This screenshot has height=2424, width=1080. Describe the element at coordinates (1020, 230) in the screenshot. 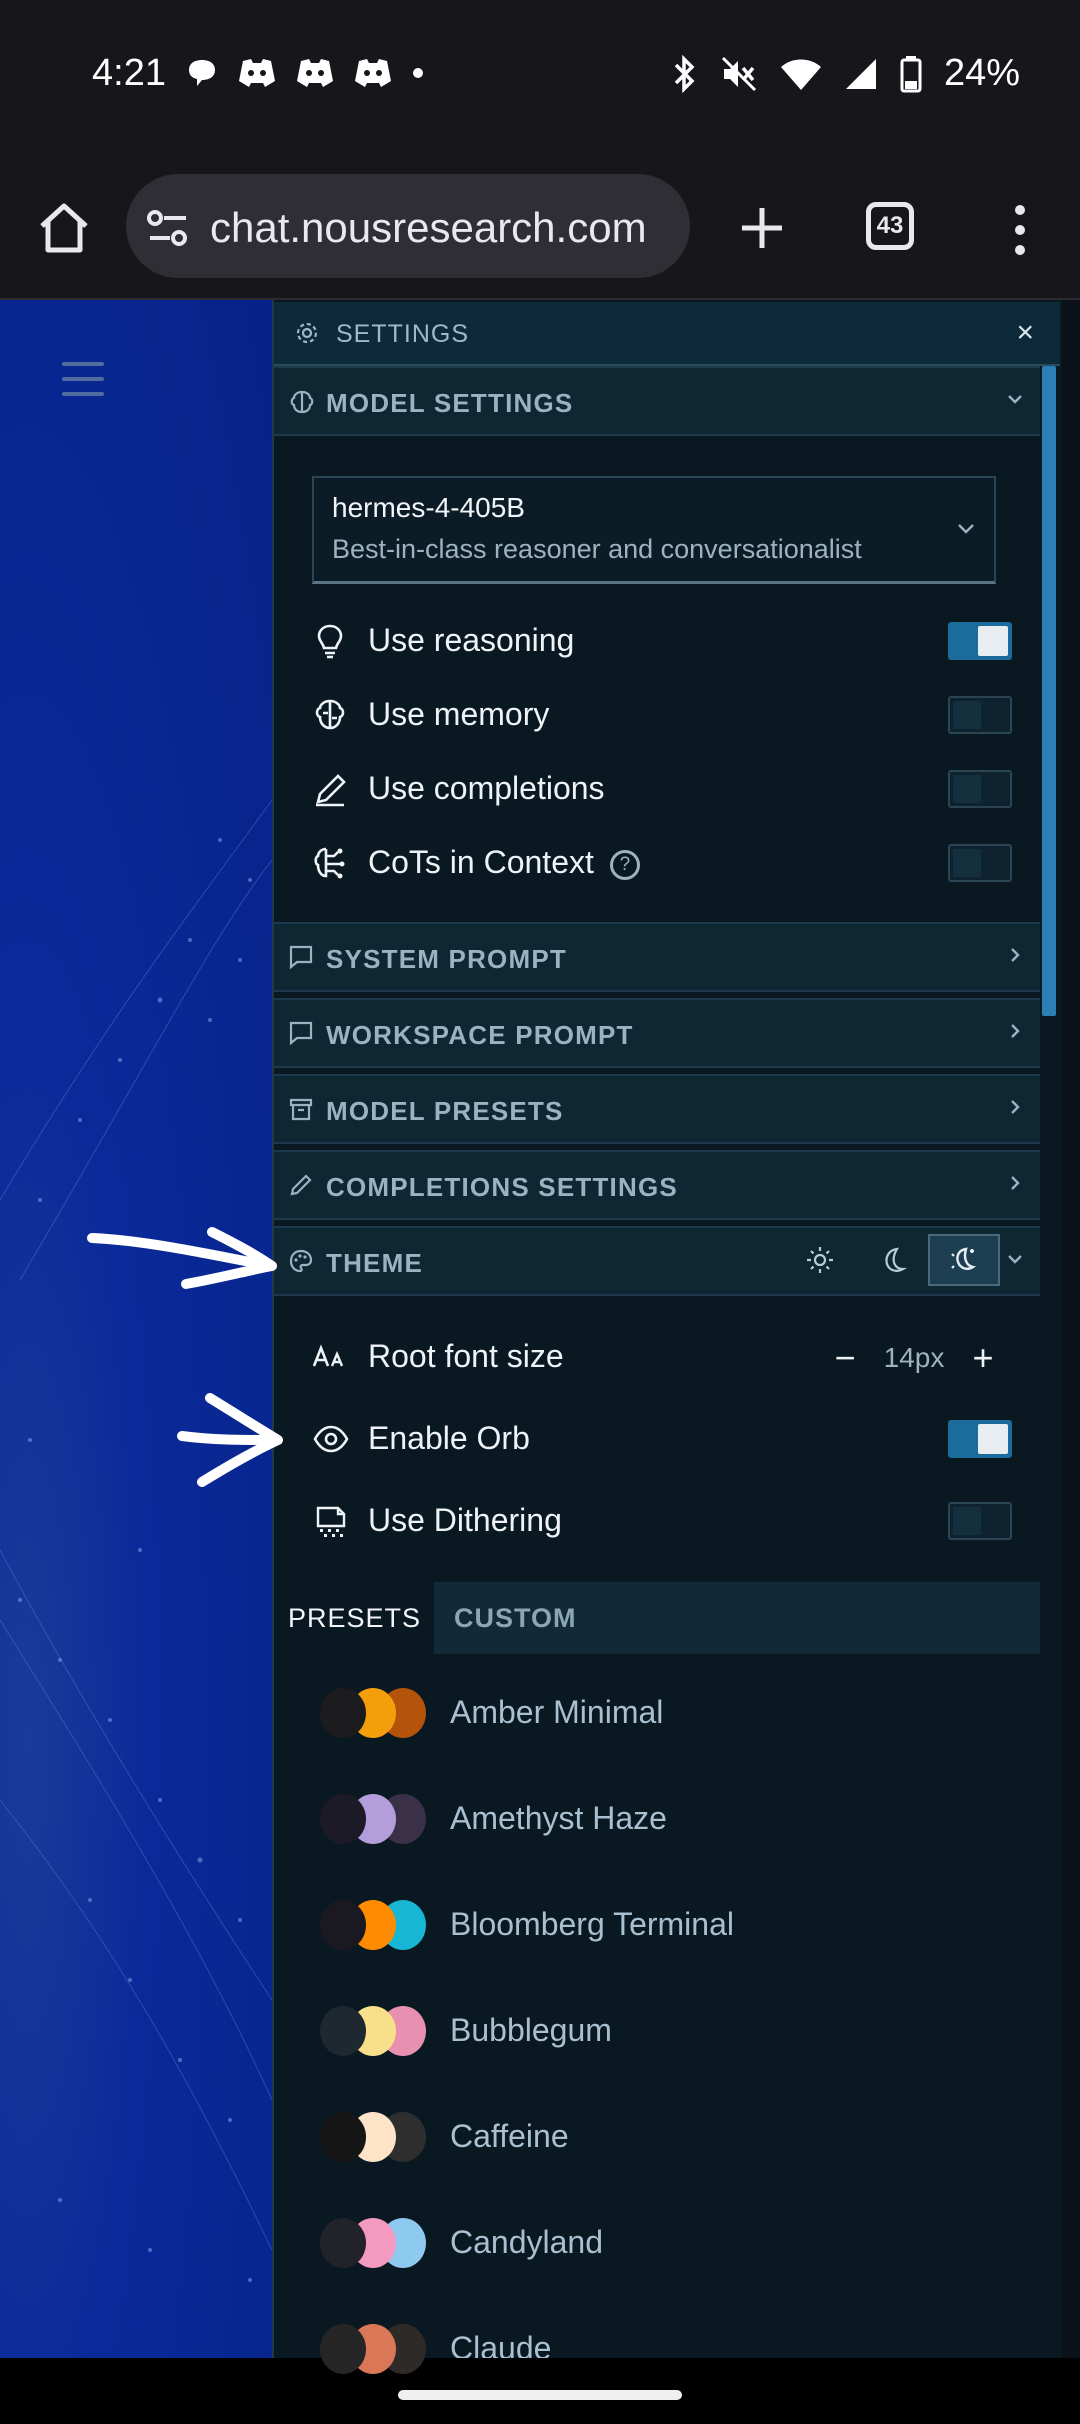

I see `more-vert-icon` at that location.